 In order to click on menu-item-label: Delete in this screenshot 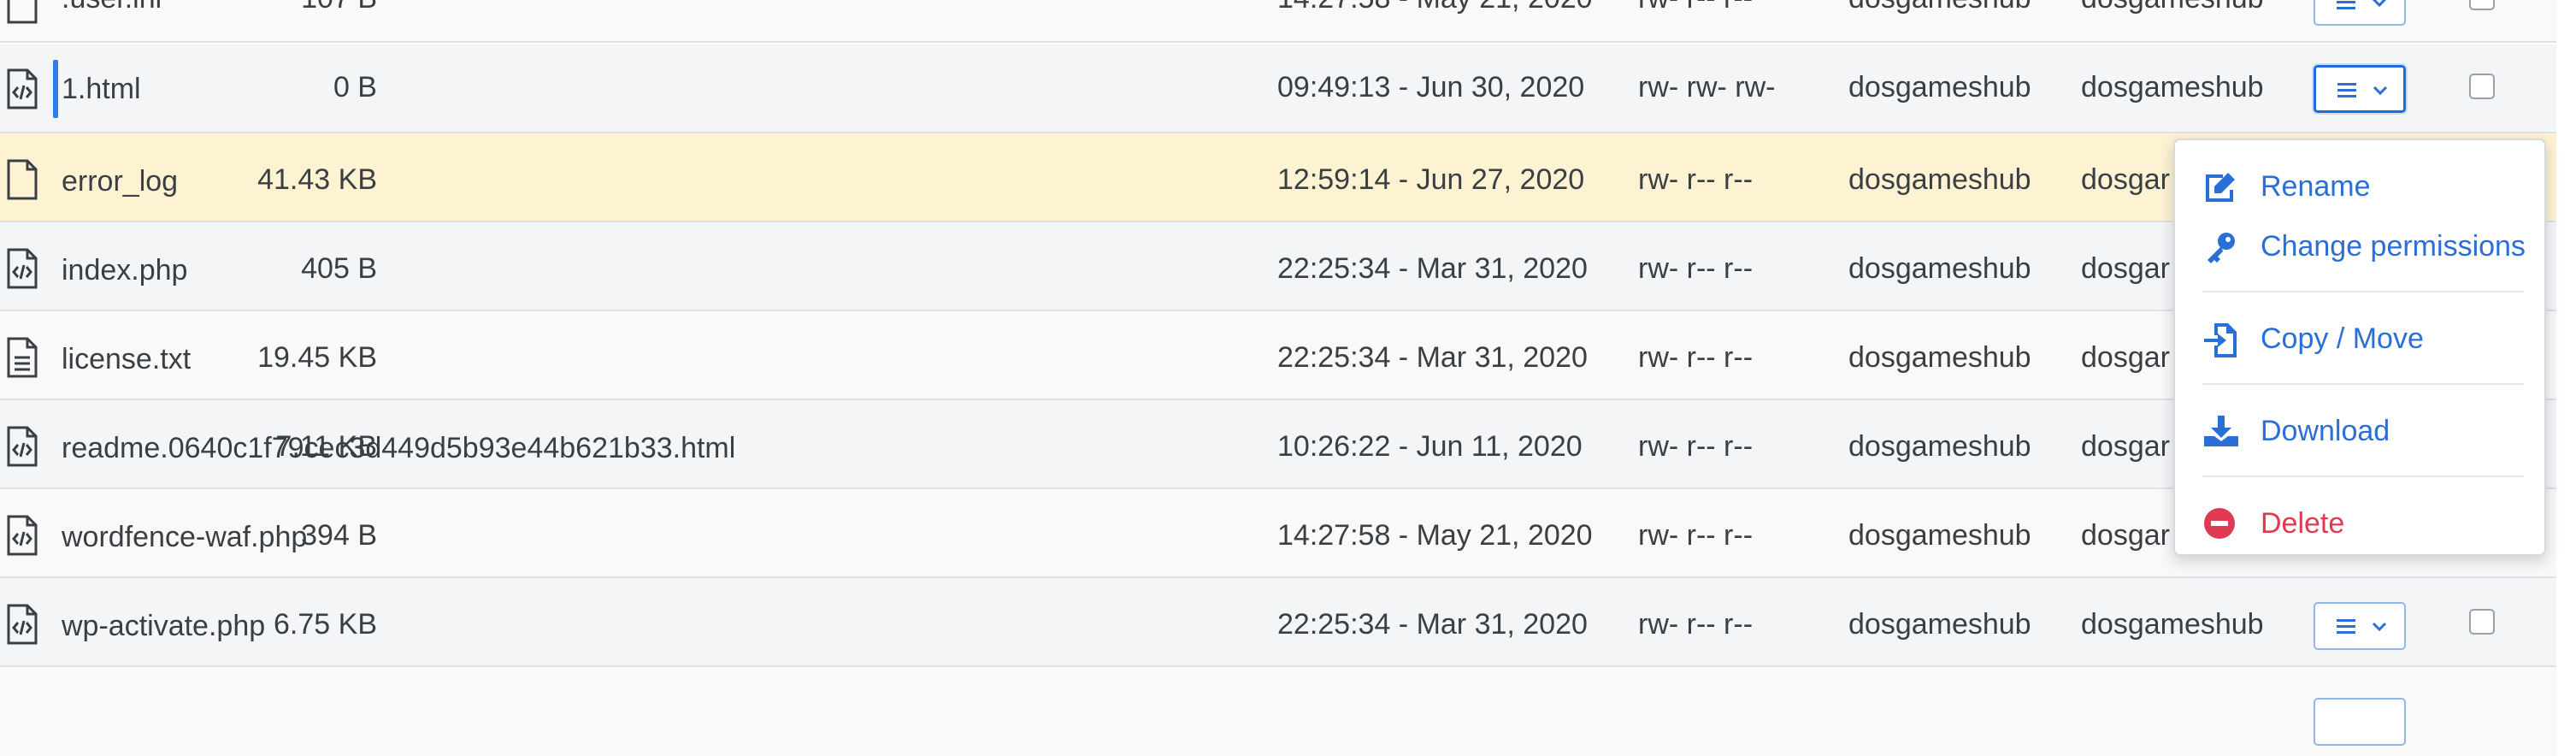, I will do `click(2303, 523)`.